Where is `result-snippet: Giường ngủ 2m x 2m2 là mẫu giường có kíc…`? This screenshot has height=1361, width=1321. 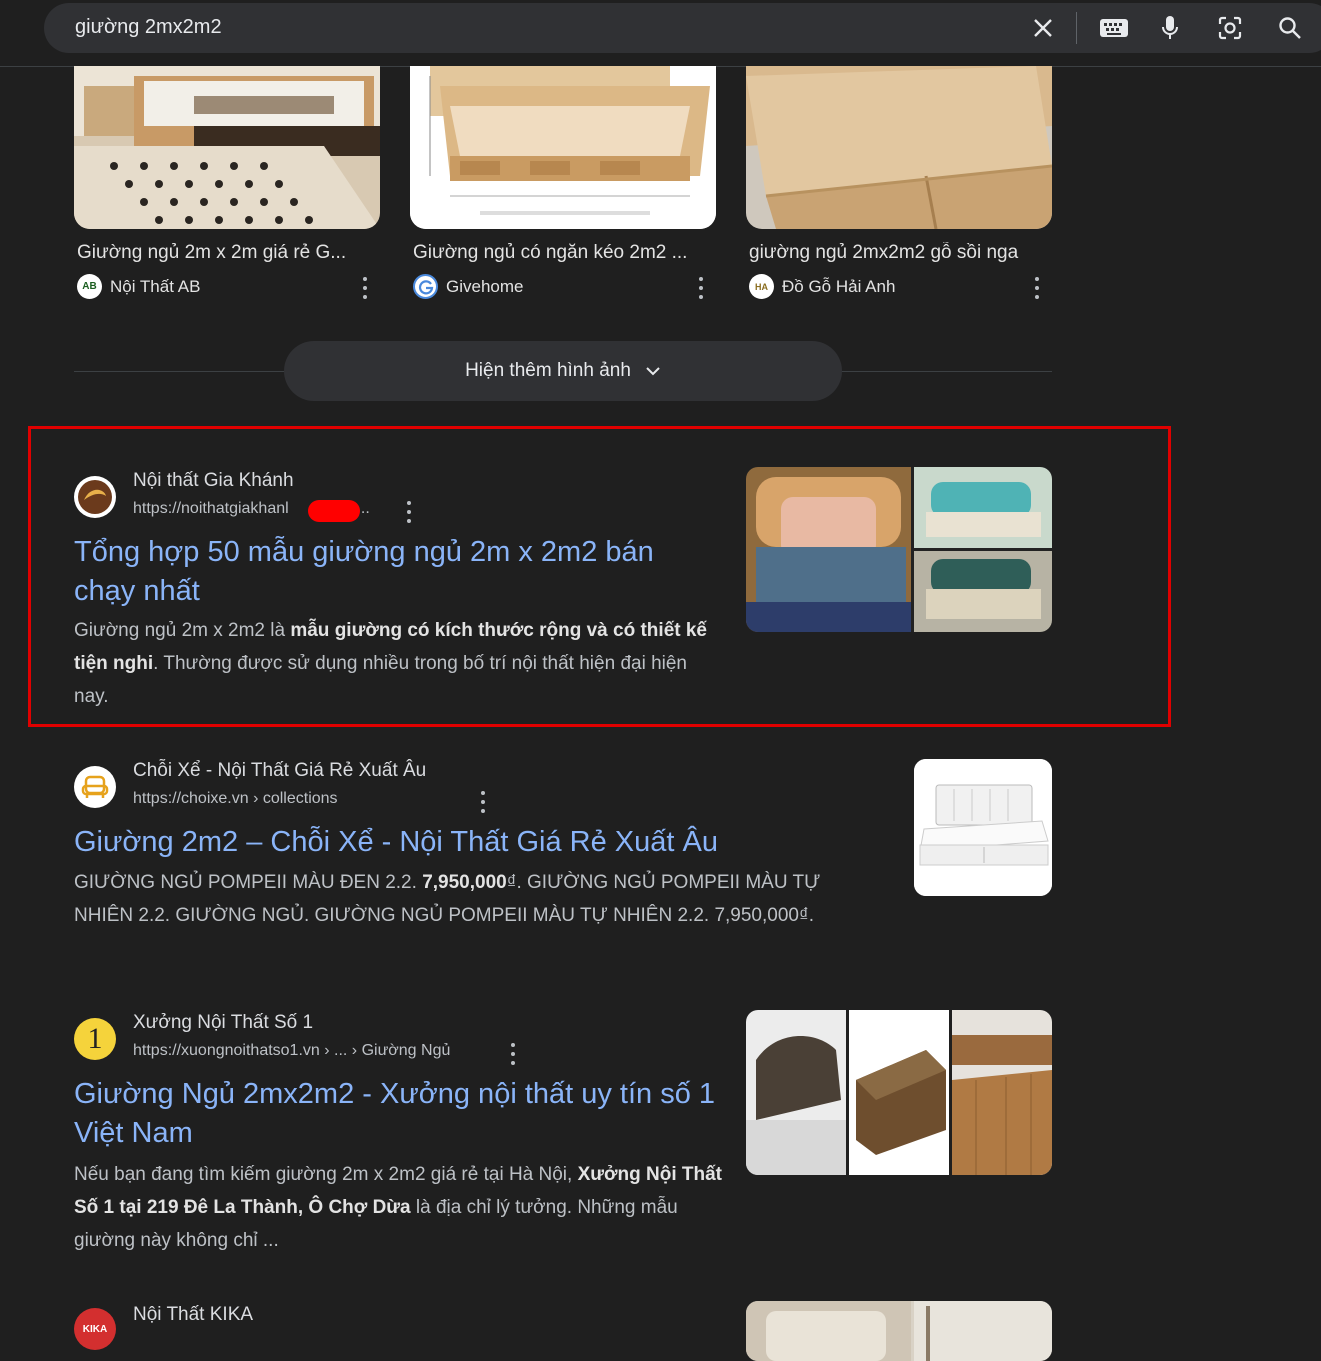
result-snippet: Giường ngủ 2m x 2m2 là mẫu giường có kíc… is located at coordinates (399, 663).